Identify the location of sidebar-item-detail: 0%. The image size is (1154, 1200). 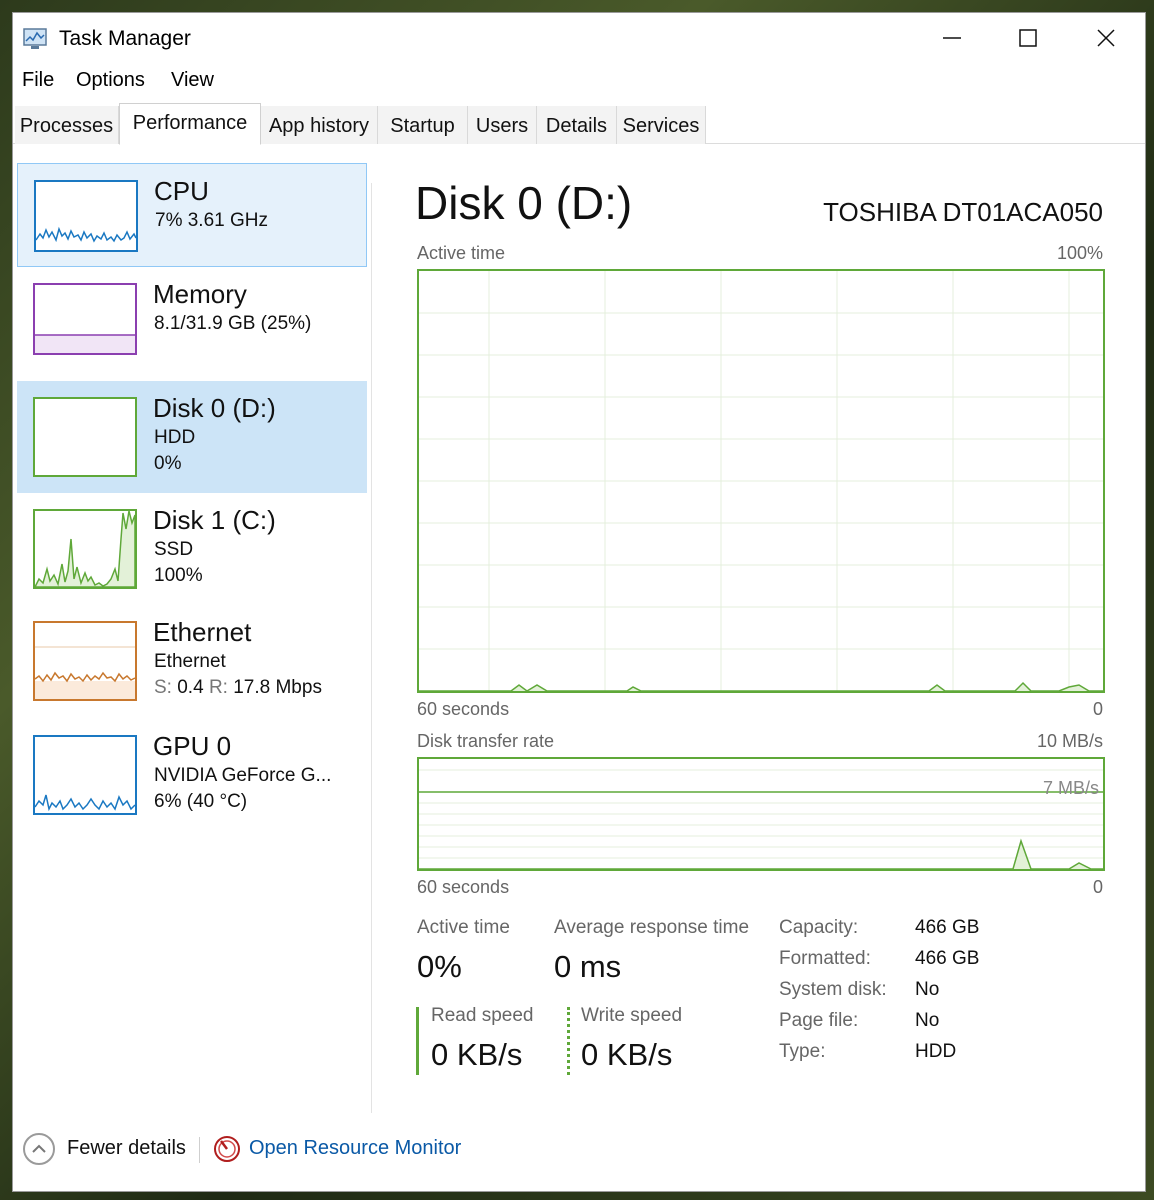
(168, 463).